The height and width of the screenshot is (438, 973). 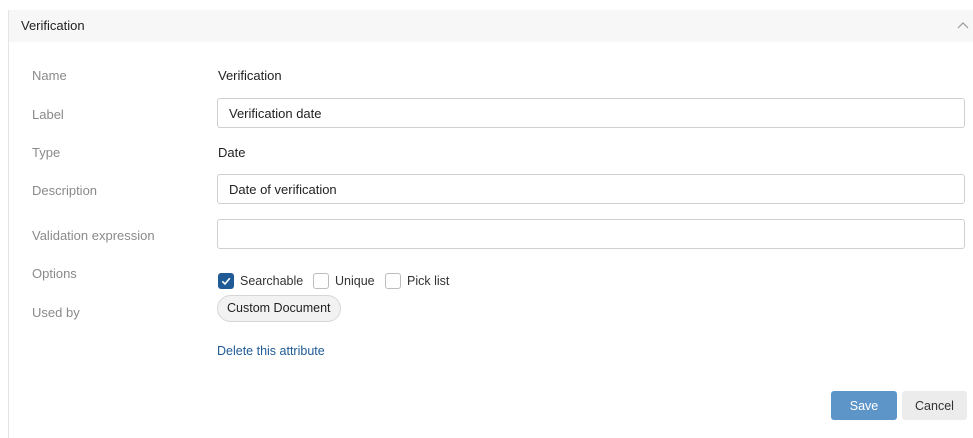 I want to click on used-by-chip: Custom Document, so click(x=279, y=308).